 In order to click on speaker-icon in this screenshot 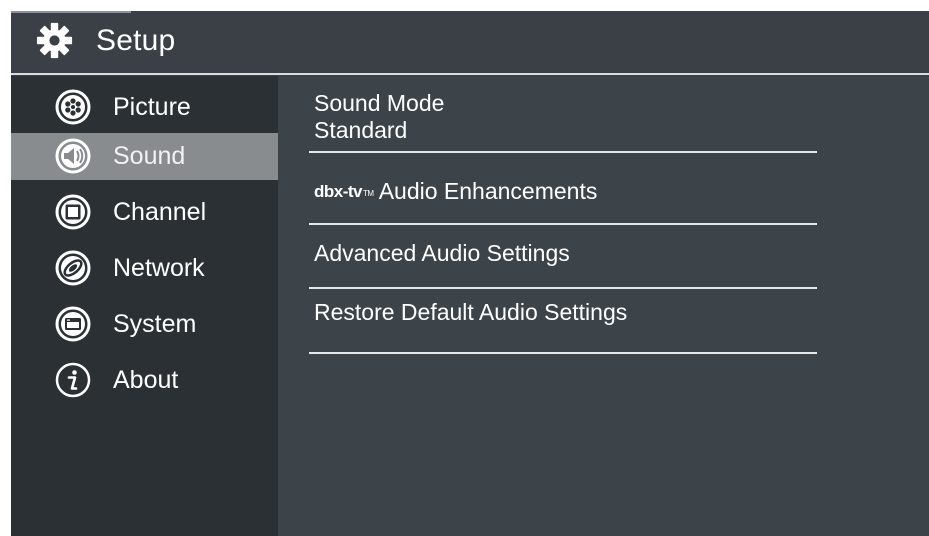, I will do `click(73, 156)`.